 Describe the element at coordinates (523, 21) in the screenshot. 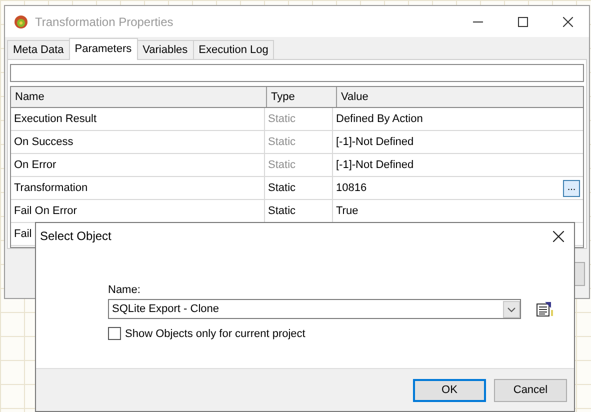

I see `maximize-icon` at that location.